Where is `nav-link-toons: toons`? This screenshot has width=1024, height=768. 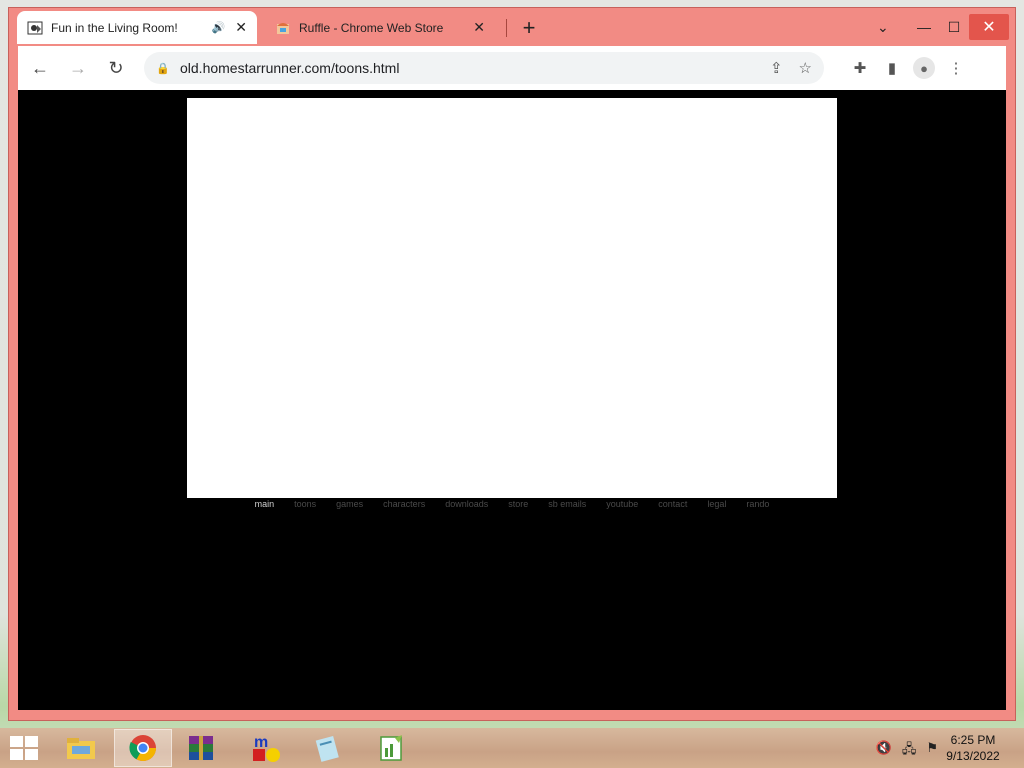 nav-link-toons: toons is located at coordinates (305, 506).